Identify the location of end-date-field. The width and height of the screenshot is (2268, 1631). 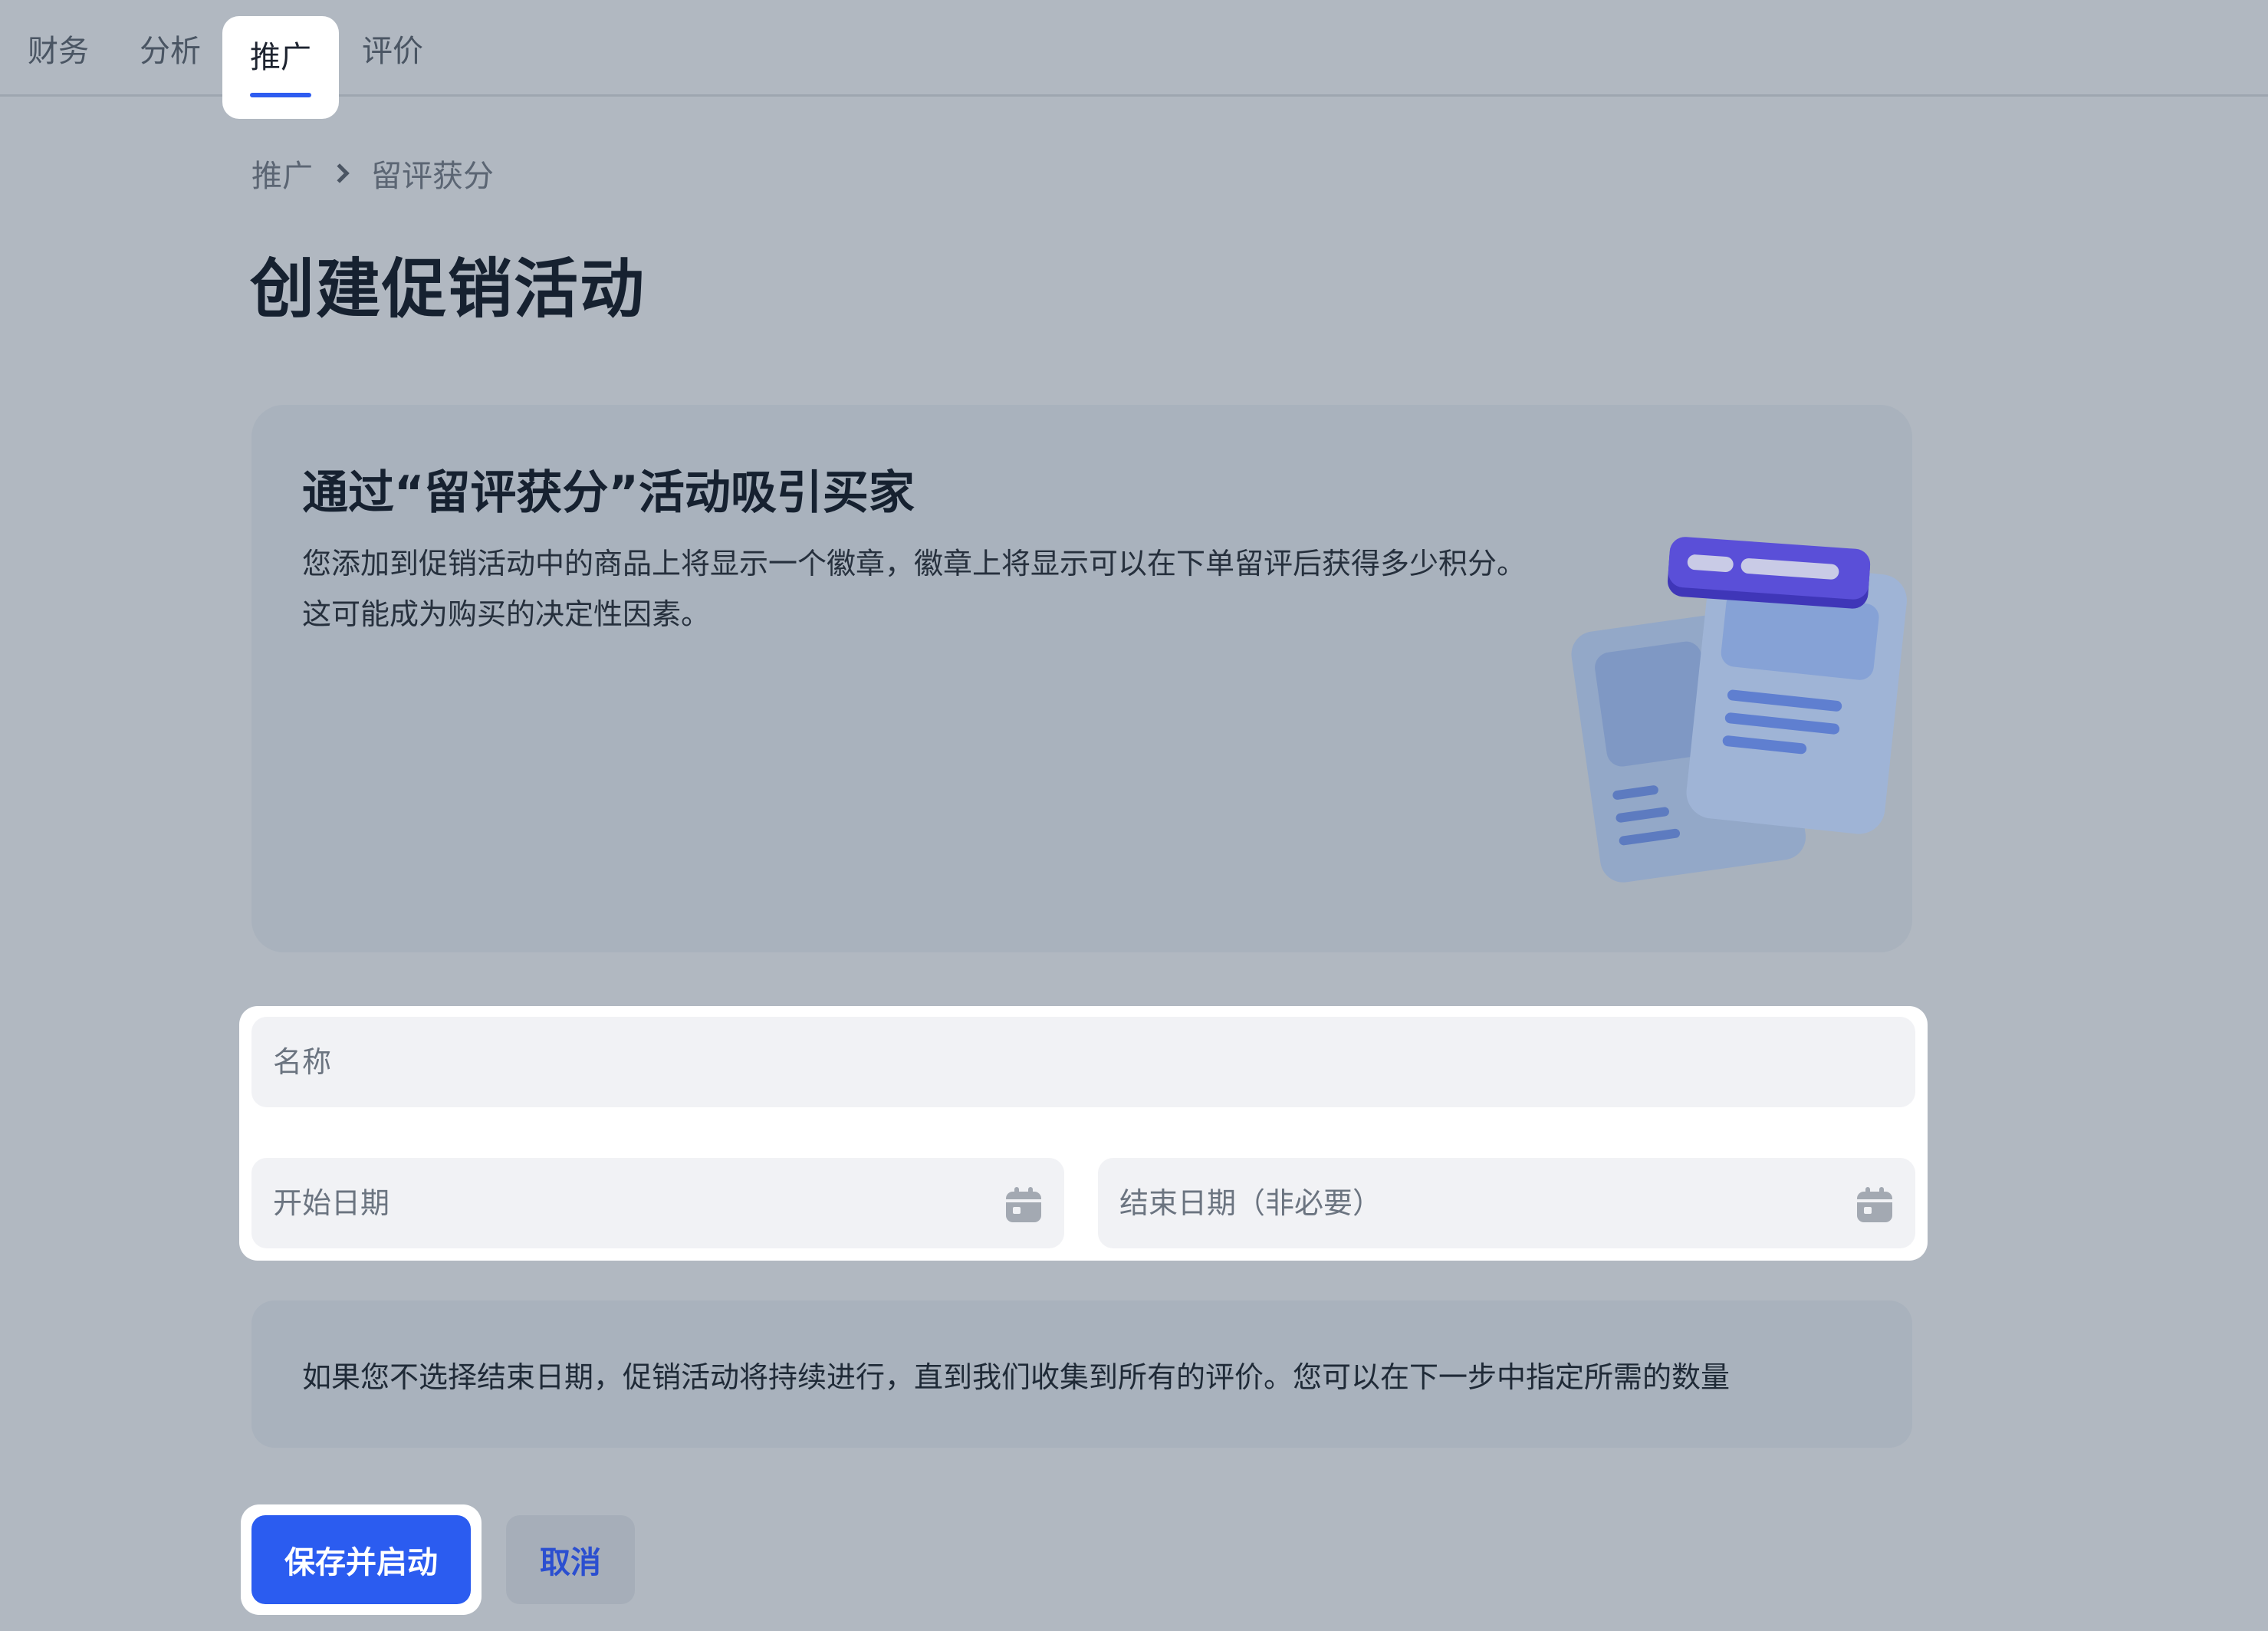
(1506, 1203).